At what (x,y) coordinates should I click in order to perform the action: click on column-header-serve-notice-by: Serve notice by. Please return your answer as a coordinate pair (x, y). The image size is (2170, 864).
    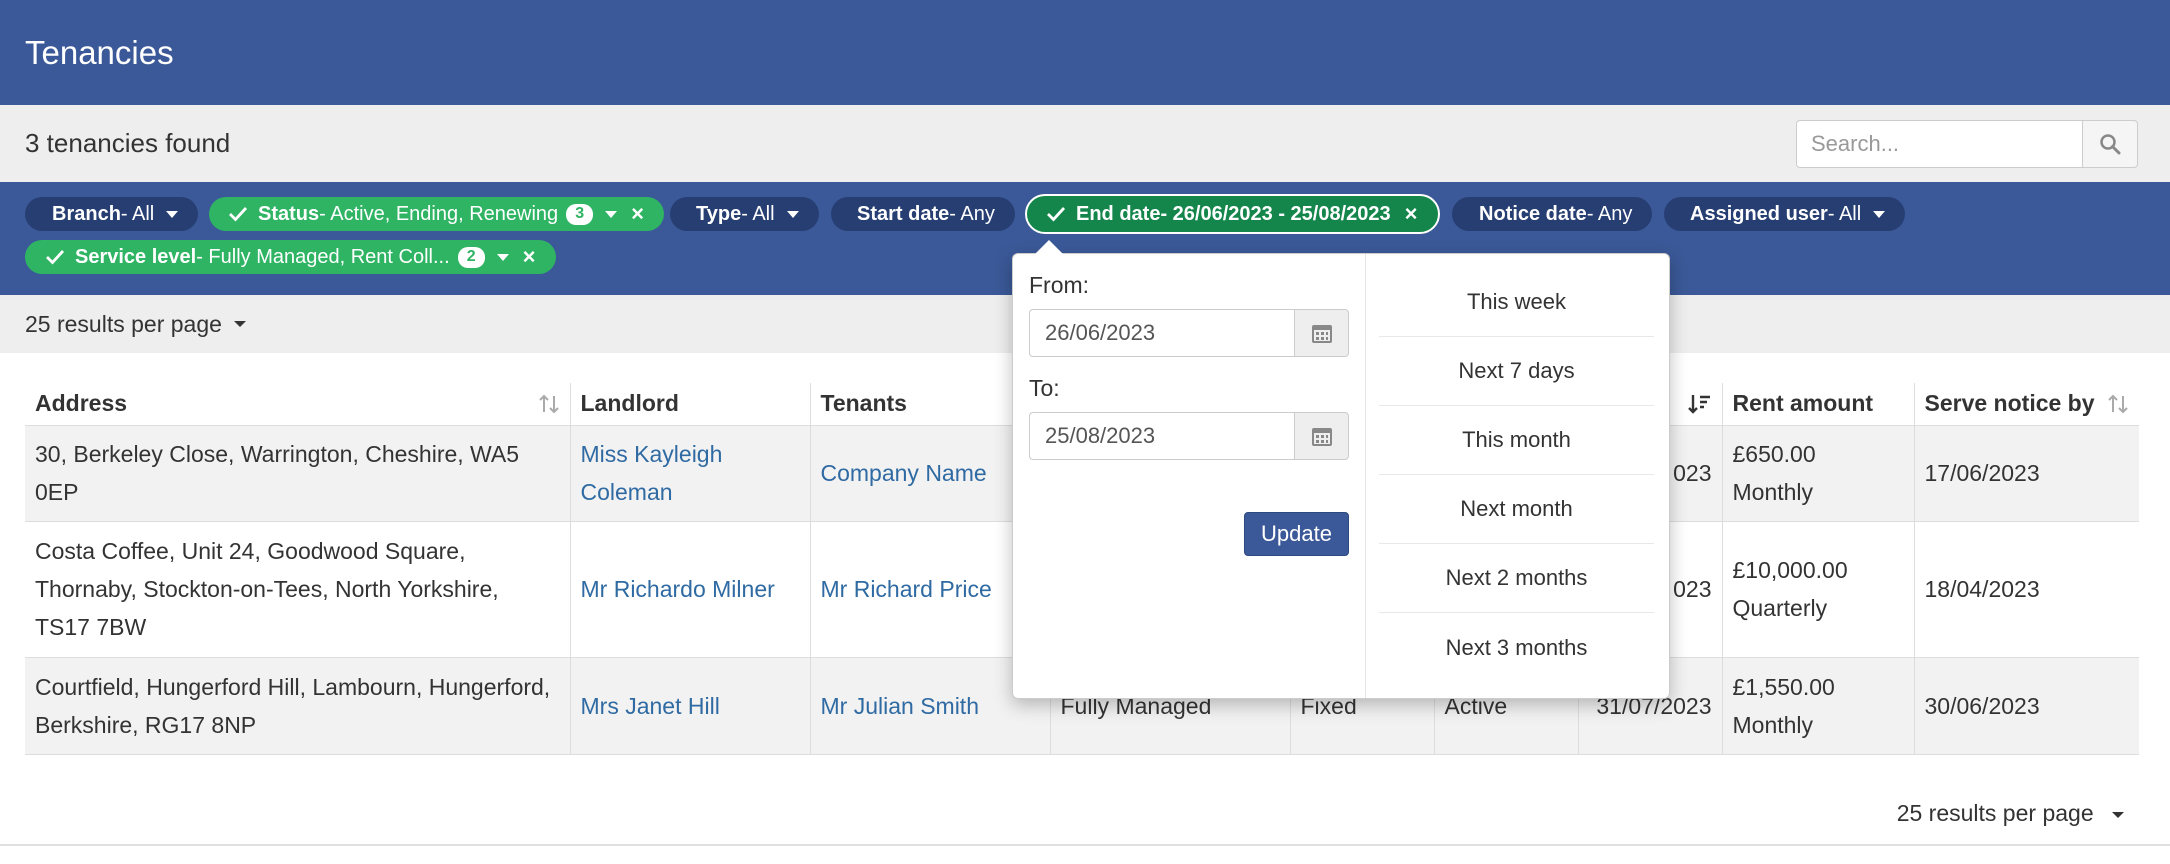
    Looking at the image, I should click on (2026, 404).